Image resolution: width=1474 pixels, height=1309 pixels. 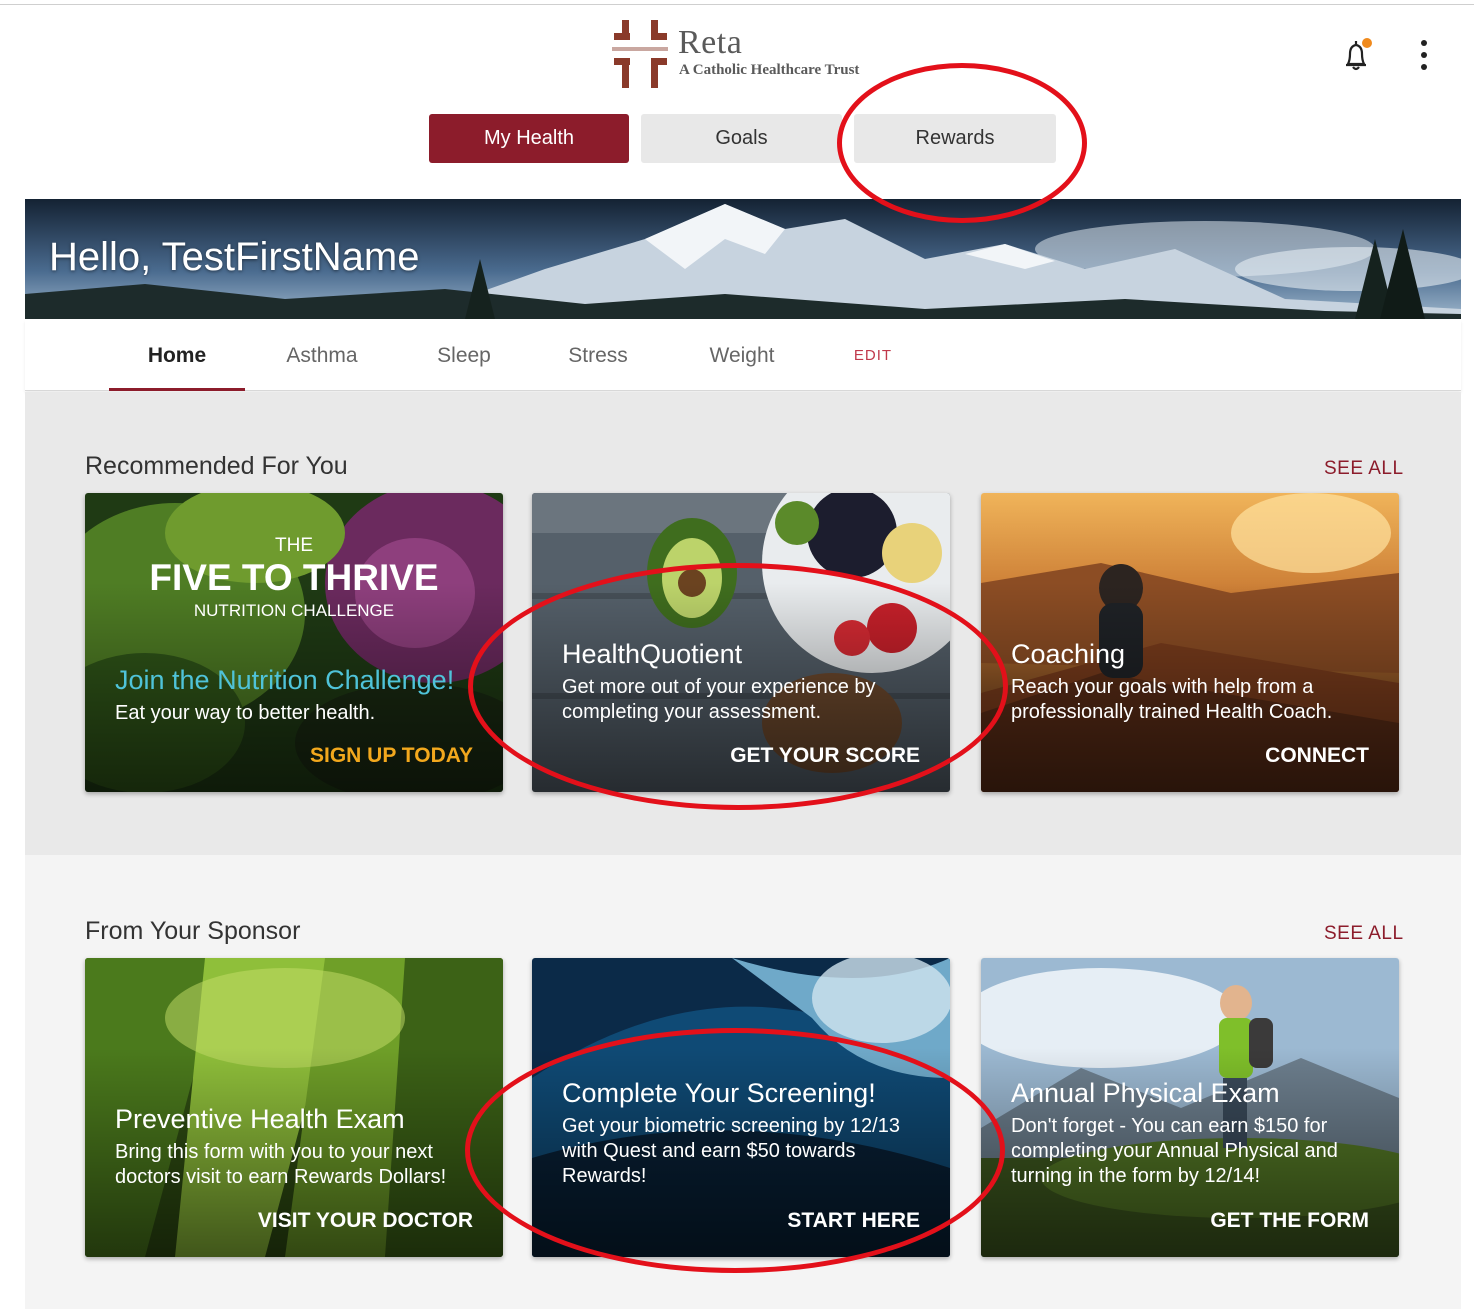 I want to click on start-here-link: START HERE, so click(x=853, y=1221).